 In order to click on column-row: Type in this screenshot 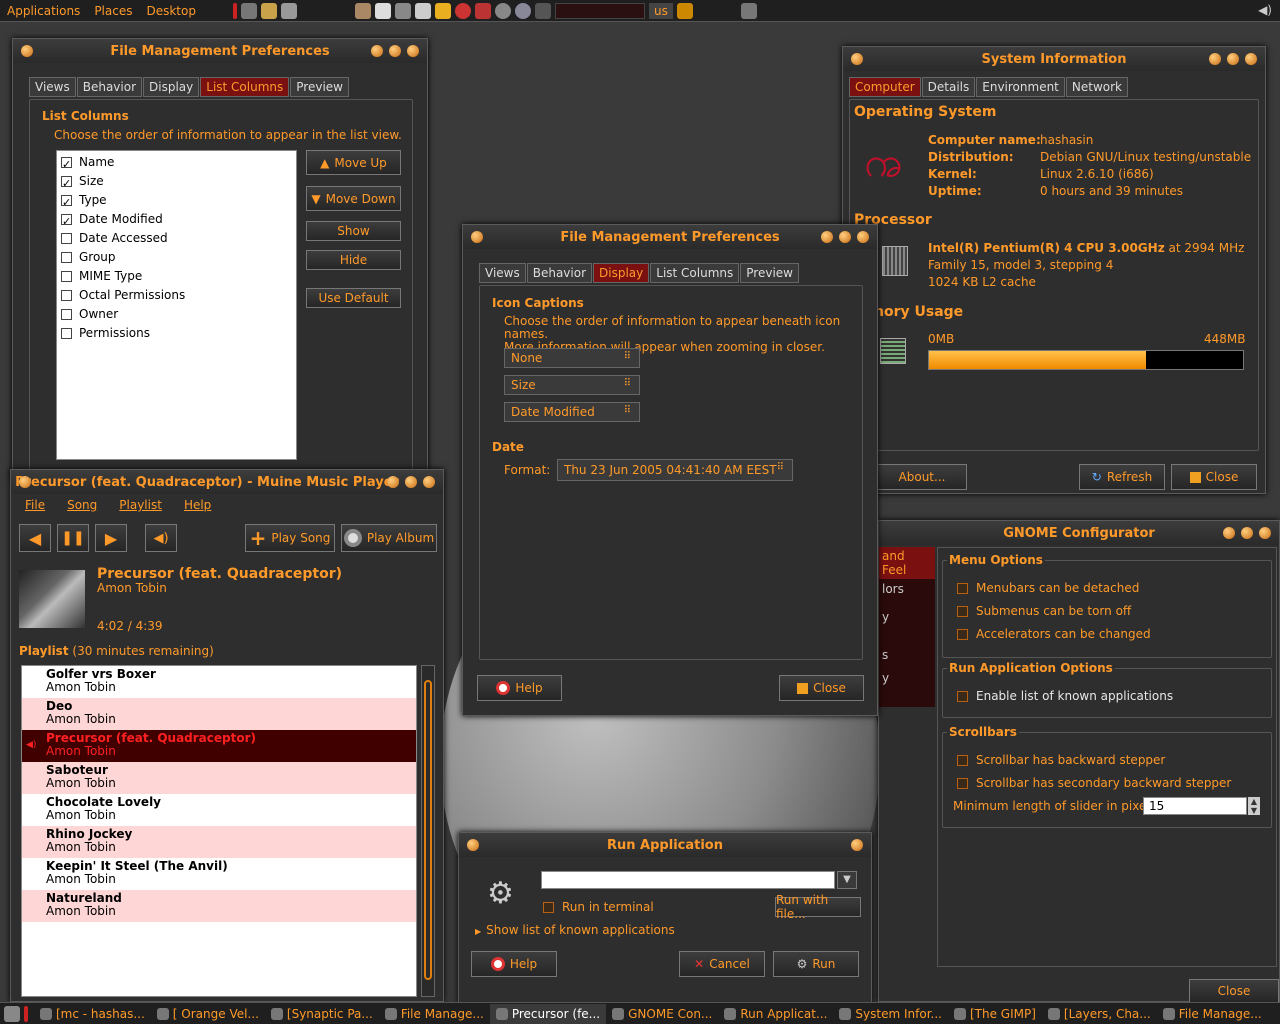, I will do `click(176, 201)`.